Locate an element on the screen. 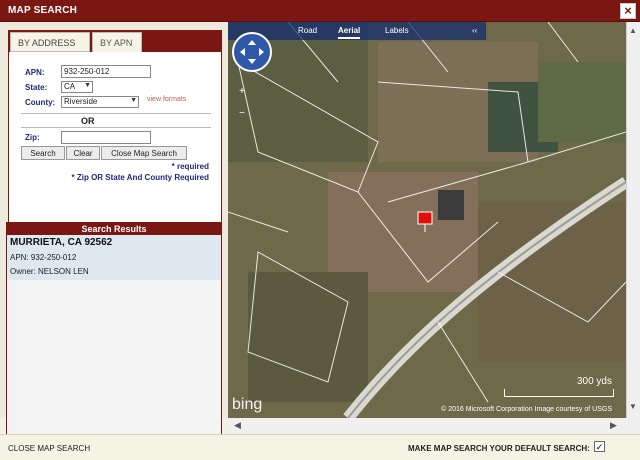 The width and height of the screenshot is (640, 460). search-results-header: Search Results is located at coordinates (114, 229).